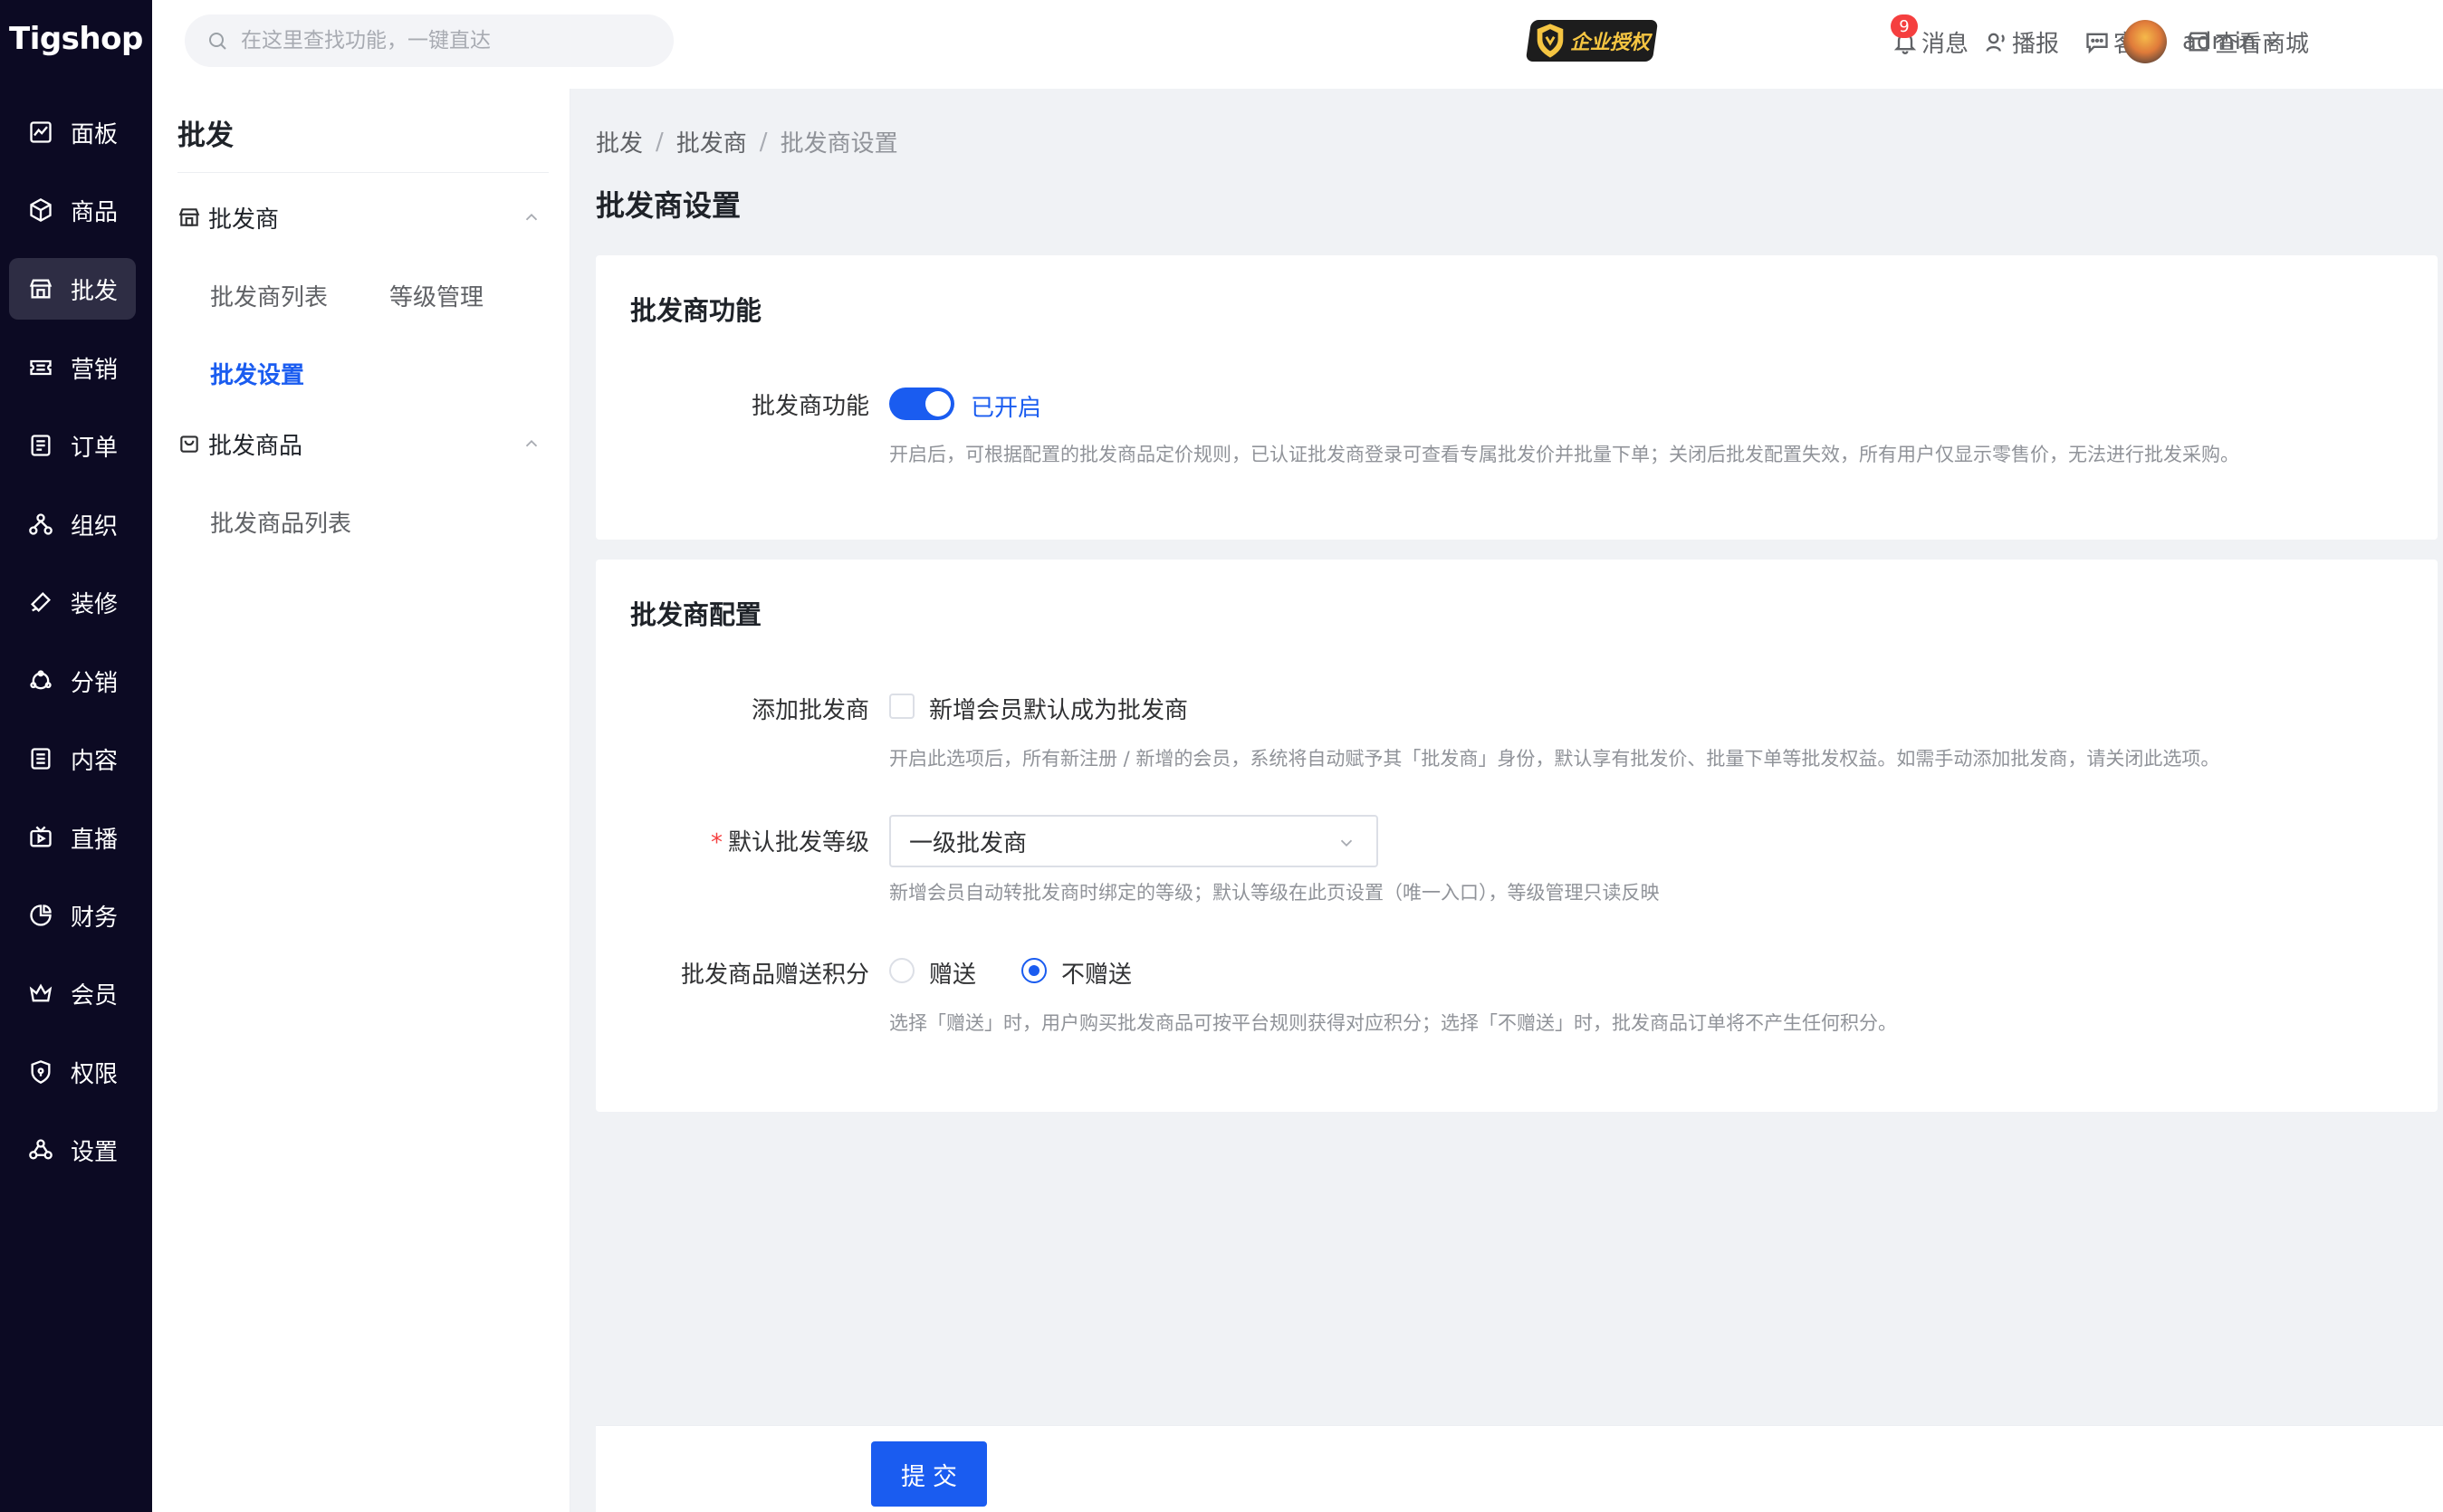 This screenshot has width=2443, height=1512. I want to click on nav-item-content: 内容, so click(72, 758).